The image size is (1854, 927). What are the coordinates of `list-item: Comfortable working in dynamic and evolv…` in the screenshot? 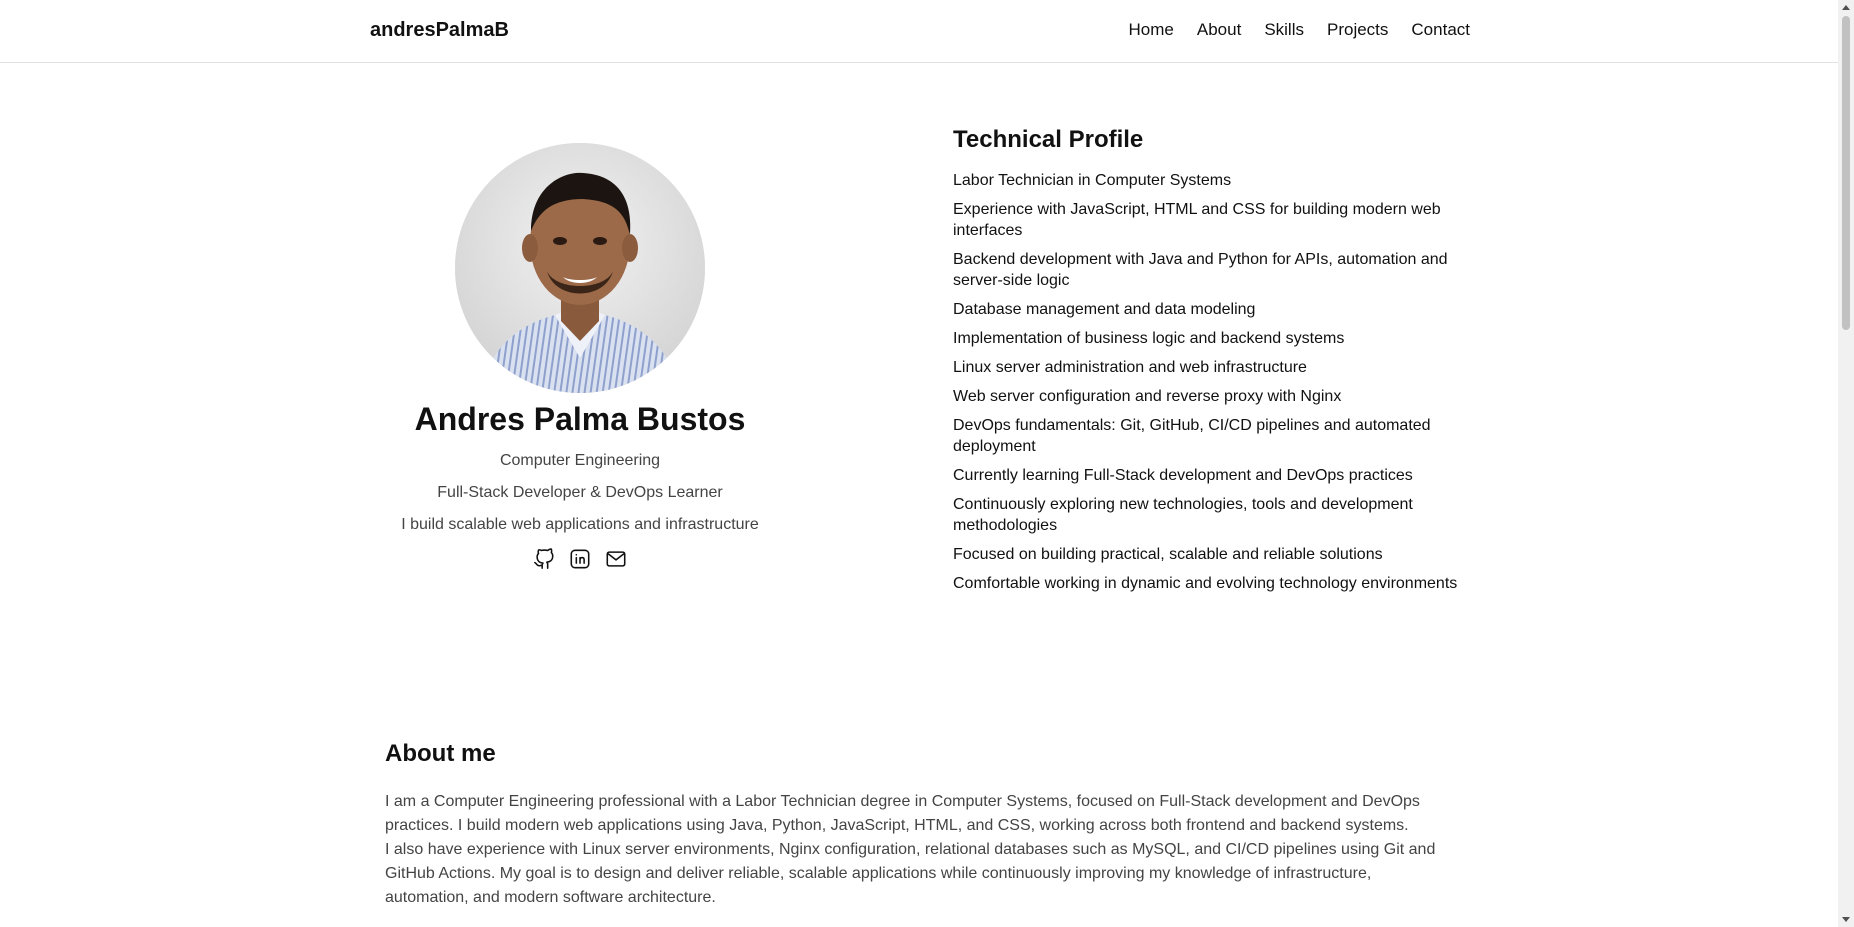 It's located at (1205, 583).